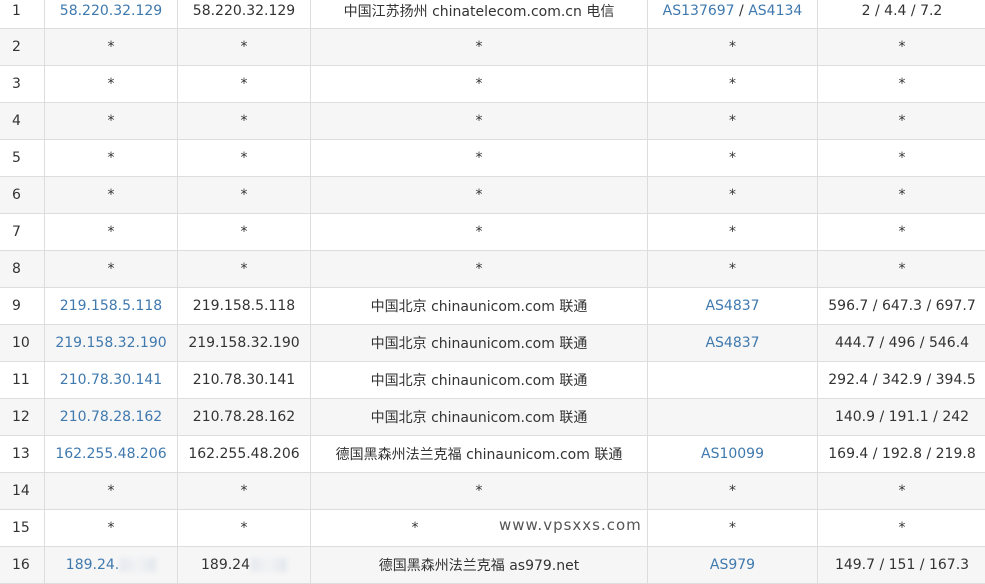 This screenshot has width=985, height=584. Describe the element at coordinates (901, 343) in the screenshot. I see `time-cell: 444.7 / 496 / 546.4` at that location.